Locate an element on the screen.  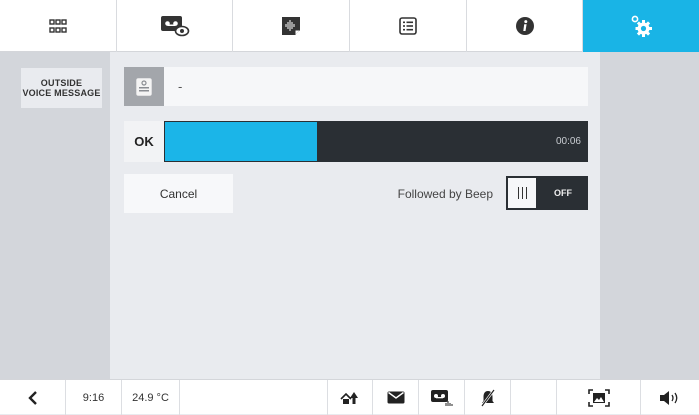
volume-button is located at coordinates (670, 397).